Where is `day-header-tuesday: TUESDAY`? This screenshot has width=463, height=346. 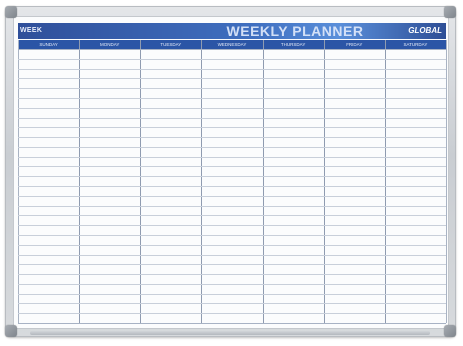 day-header-tuesday: TUESDAY is located at coordinates (171, 44).